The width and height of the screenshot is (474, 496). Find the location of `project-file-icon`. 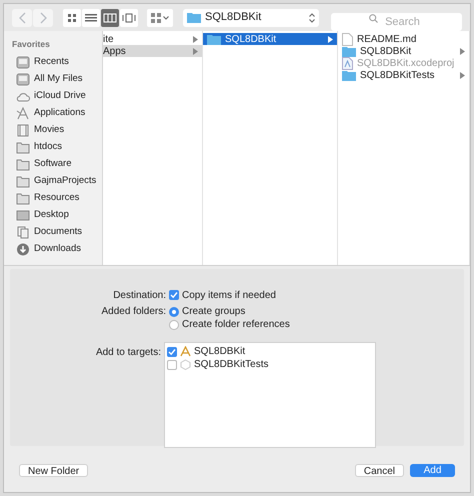

project-file-icon is located at coordinates (347, 63).